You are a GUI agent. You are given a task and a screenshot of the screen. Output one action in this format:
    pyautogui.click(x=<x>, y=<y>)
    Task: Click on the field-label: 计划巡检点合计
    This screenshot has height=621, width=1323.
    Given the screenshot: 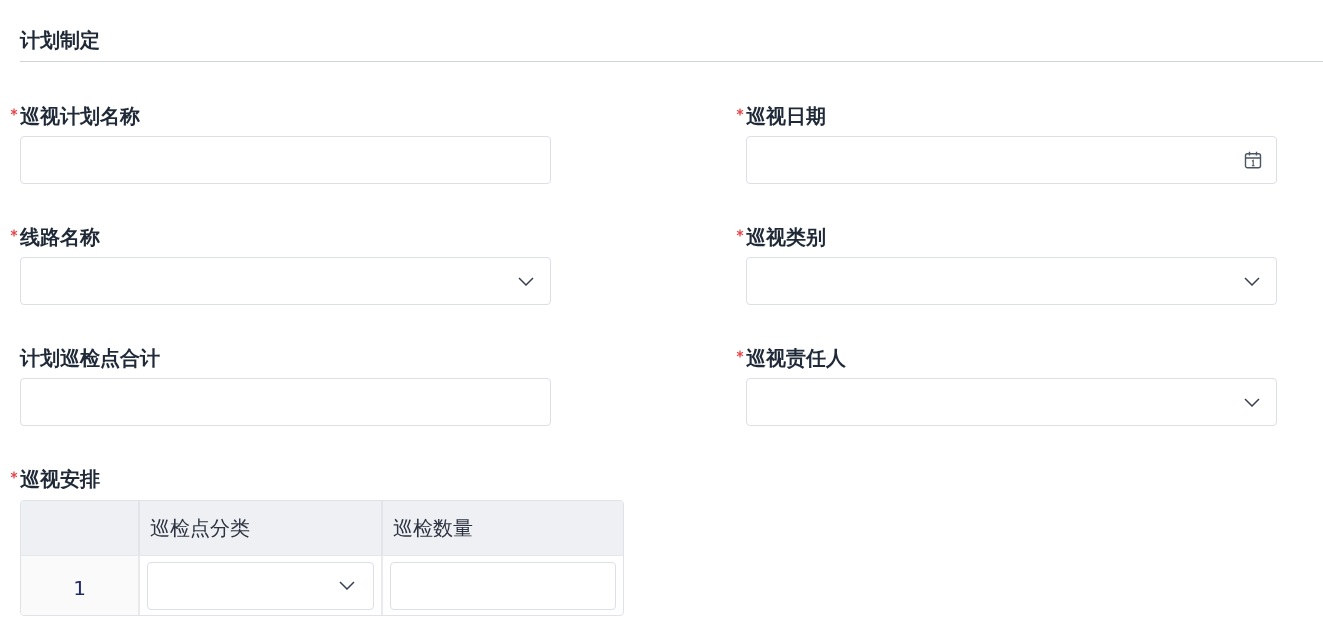 What is the action you would take?
    pyautogui.click(x=90, y=358)
    